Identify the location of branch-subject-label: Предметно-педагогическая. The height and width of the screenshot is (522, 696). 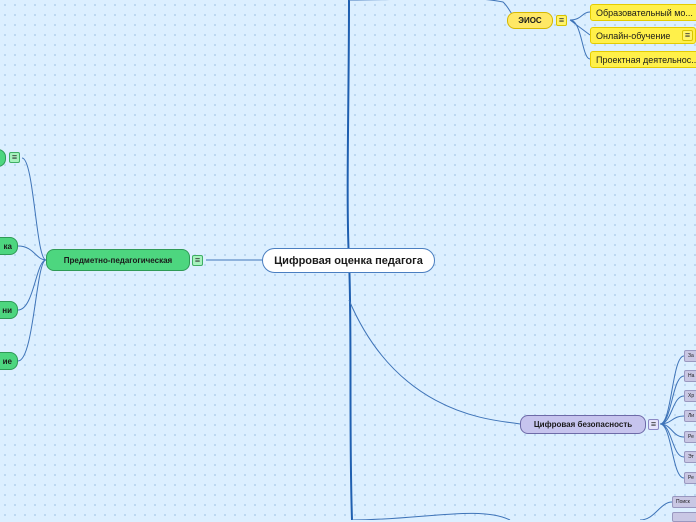
(118, 260).